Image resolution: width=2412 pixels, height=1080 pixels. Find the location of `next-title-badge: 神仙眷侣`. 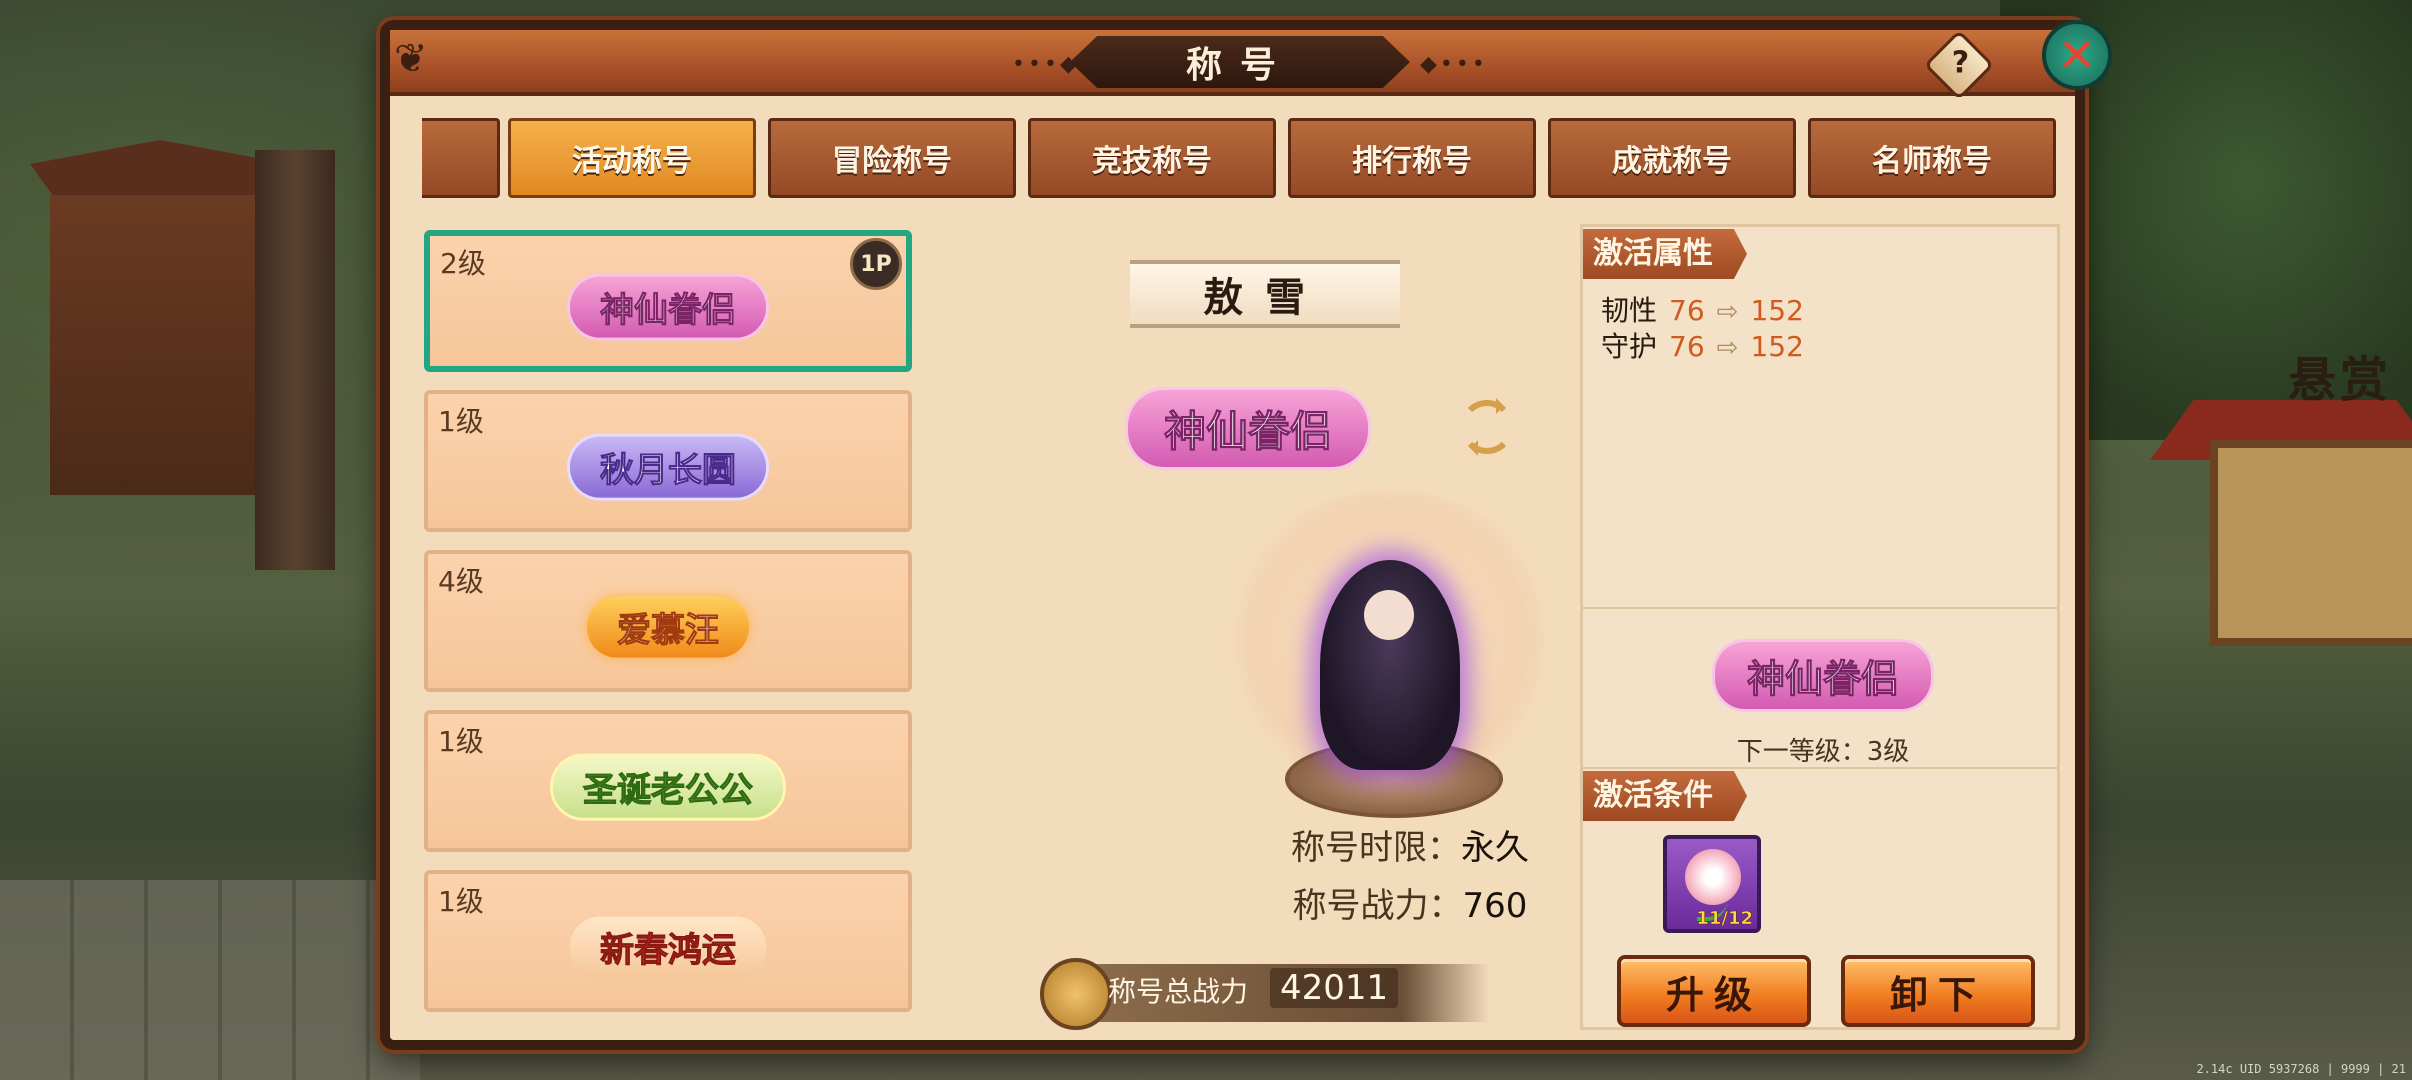

next-title-badge: 神仙眷侣 is located at coordinates (1823, 675).